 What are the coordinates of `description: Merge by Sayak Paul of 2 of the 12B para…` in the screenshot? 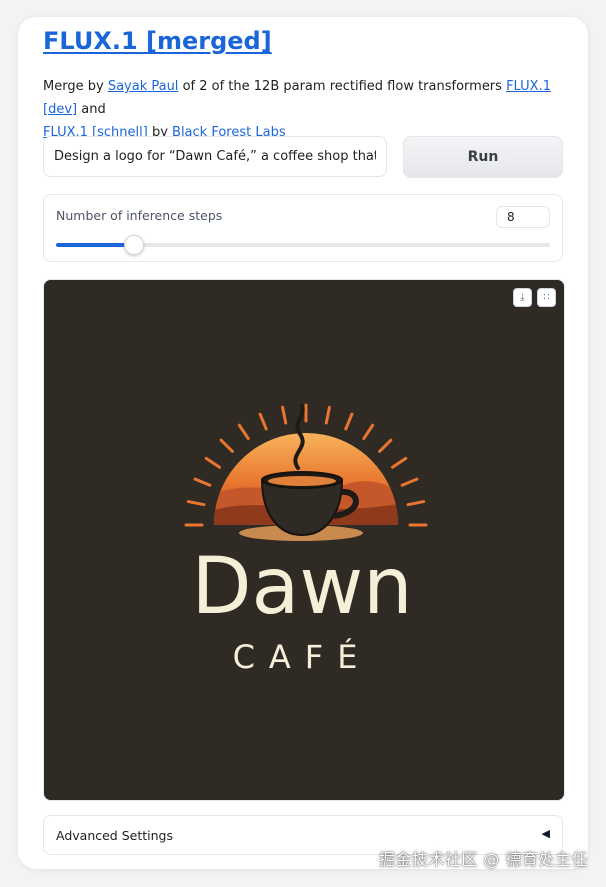 It's located at (308, 109).